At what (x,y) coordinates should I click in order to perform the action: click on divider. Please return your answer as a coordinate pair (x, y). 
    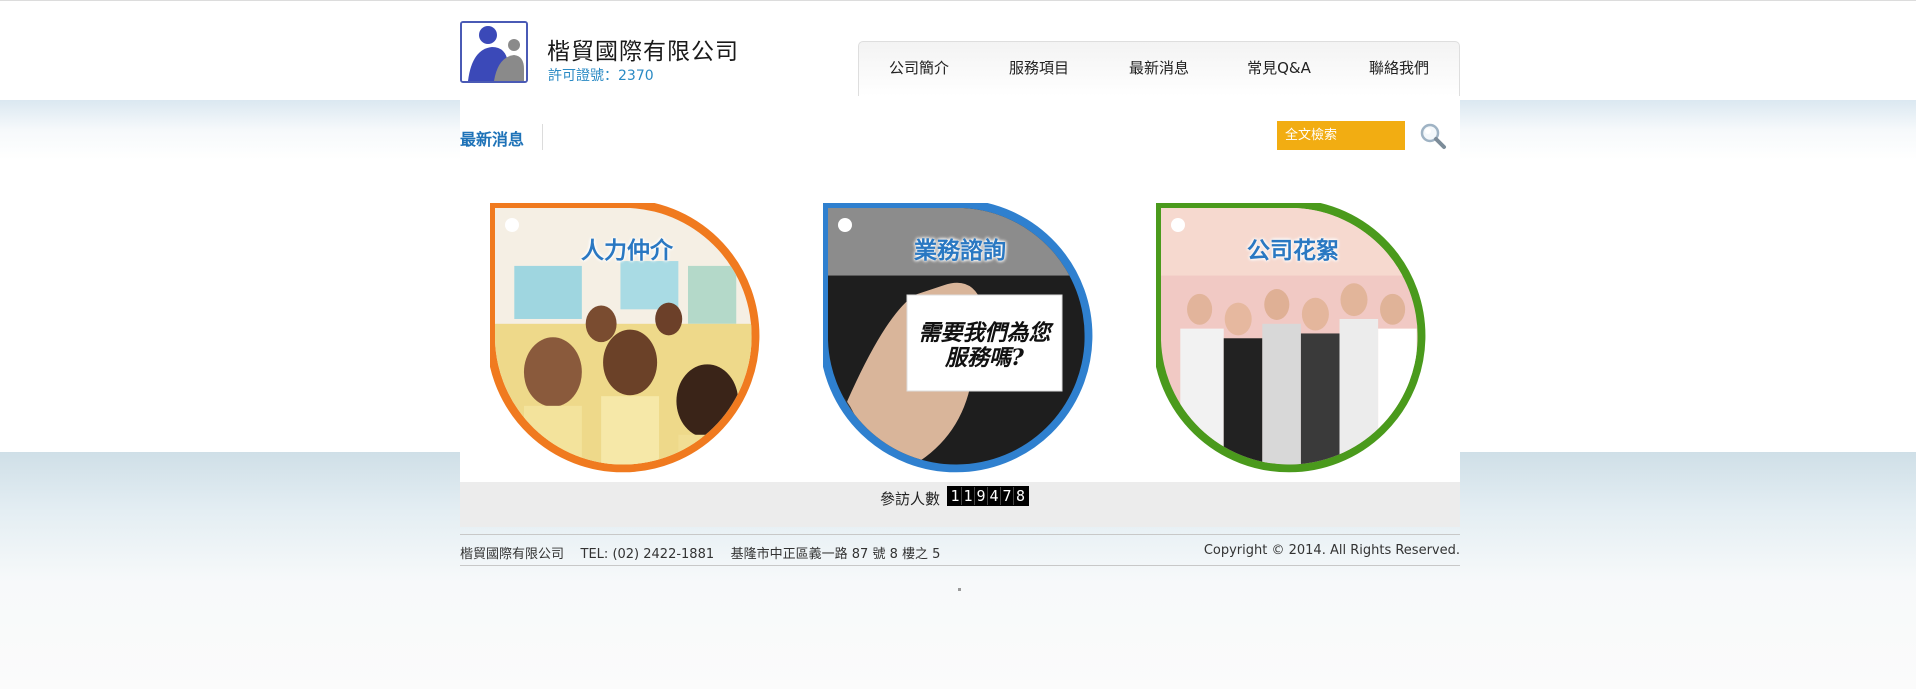
    Looking at the image, I should click on (542, 137).